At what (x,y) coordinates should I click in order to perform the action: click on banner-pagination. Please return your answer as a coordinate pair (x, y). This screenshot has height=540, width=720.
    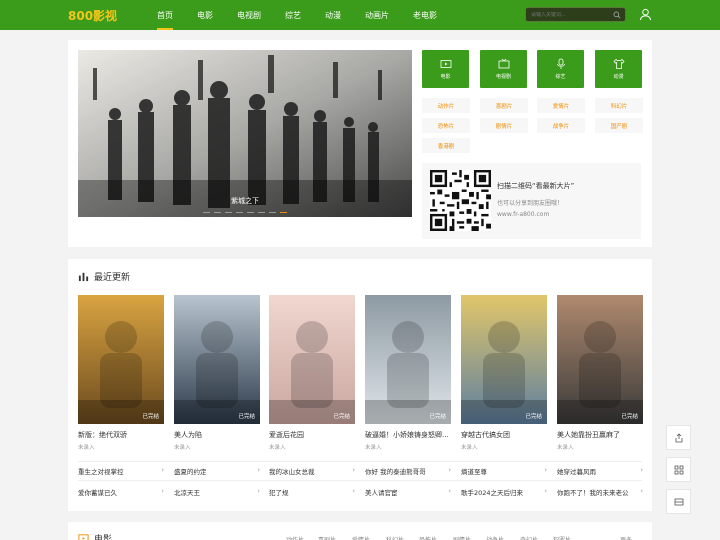
    Looking at the image, I should click on (245, 212).